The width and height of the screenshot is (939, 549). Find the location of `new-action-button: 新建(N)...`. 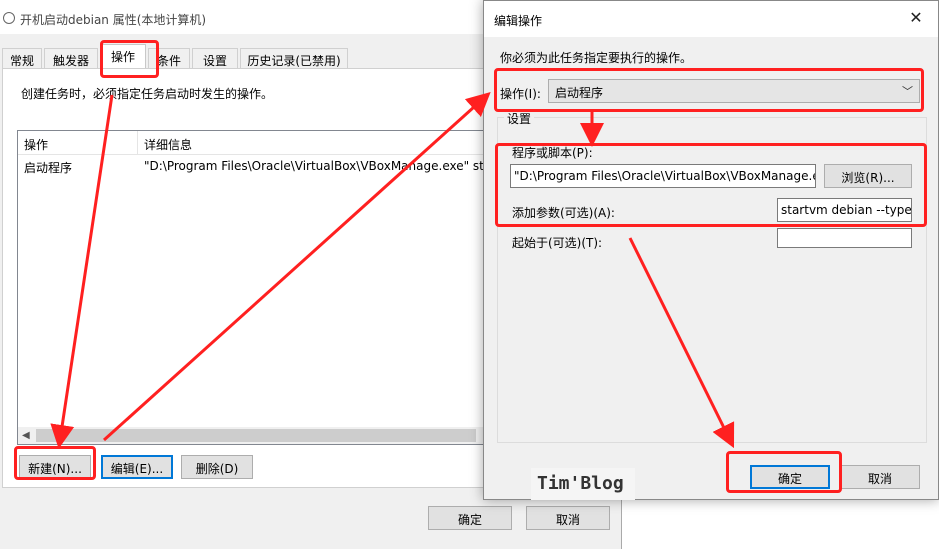

new-action-button: 新建(N)... is located at coordinates (55, 467).